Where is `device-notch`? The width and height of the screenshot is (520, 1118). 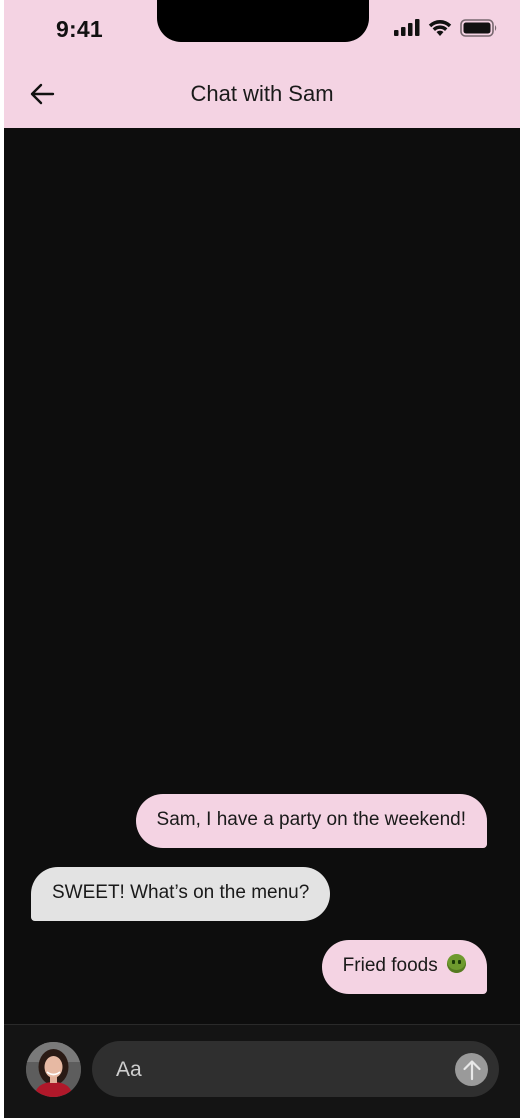
device-notch is located at coordinates (263, 21).